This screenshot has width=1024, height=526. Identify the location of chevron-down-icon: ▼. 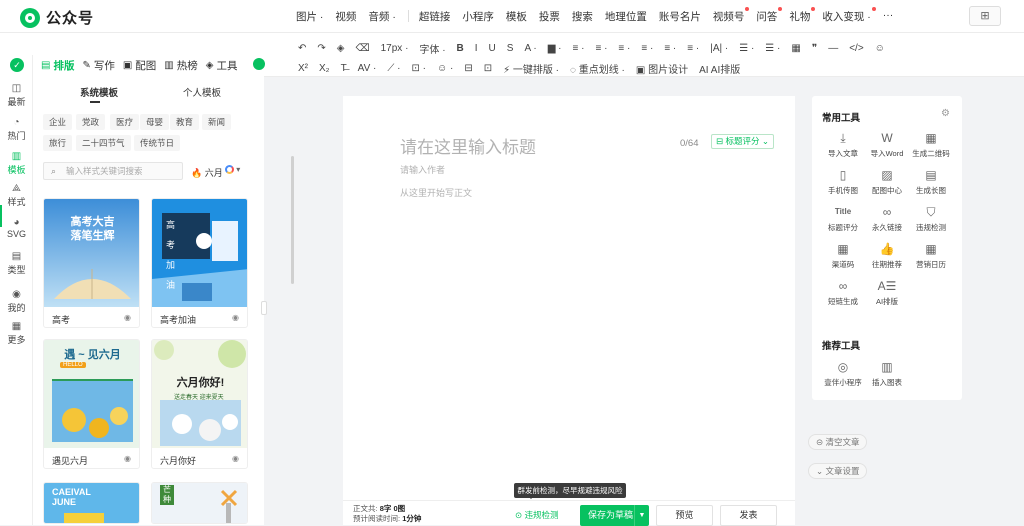
(641, 515).